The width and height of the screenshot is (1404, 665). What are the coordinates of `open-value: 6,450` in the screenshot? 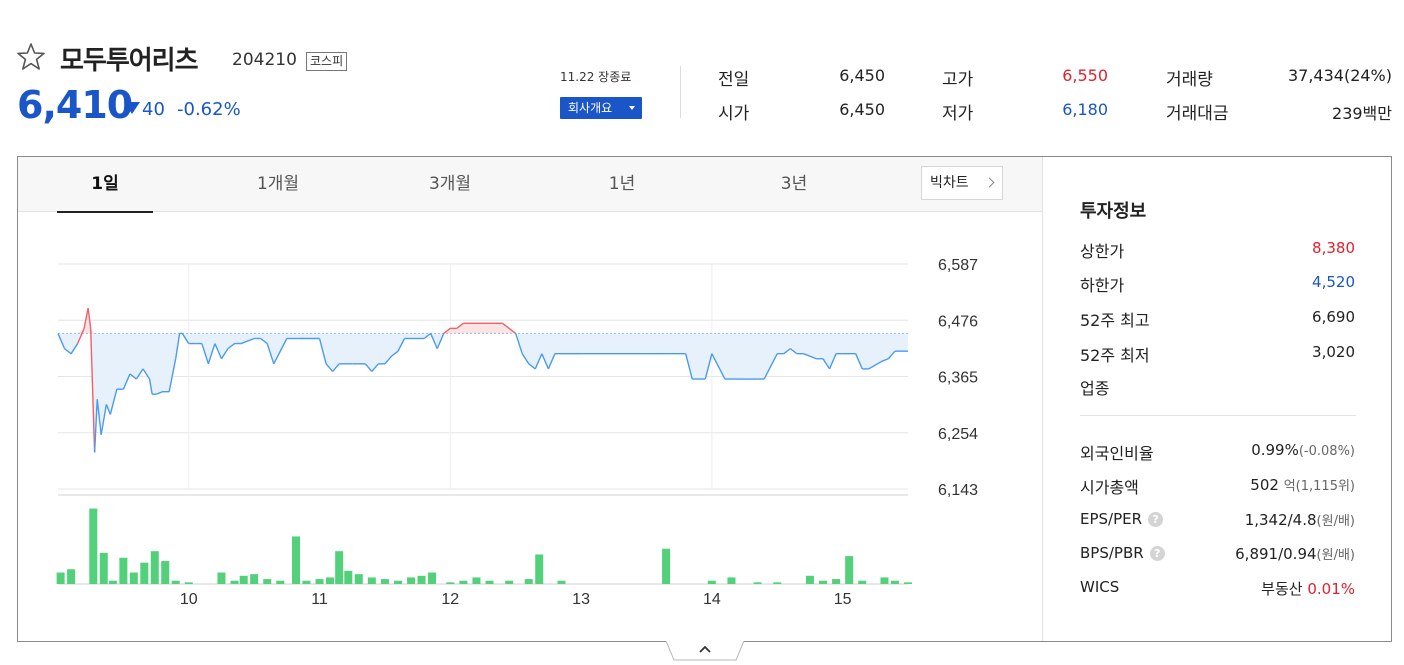 It's located at (862, 109).